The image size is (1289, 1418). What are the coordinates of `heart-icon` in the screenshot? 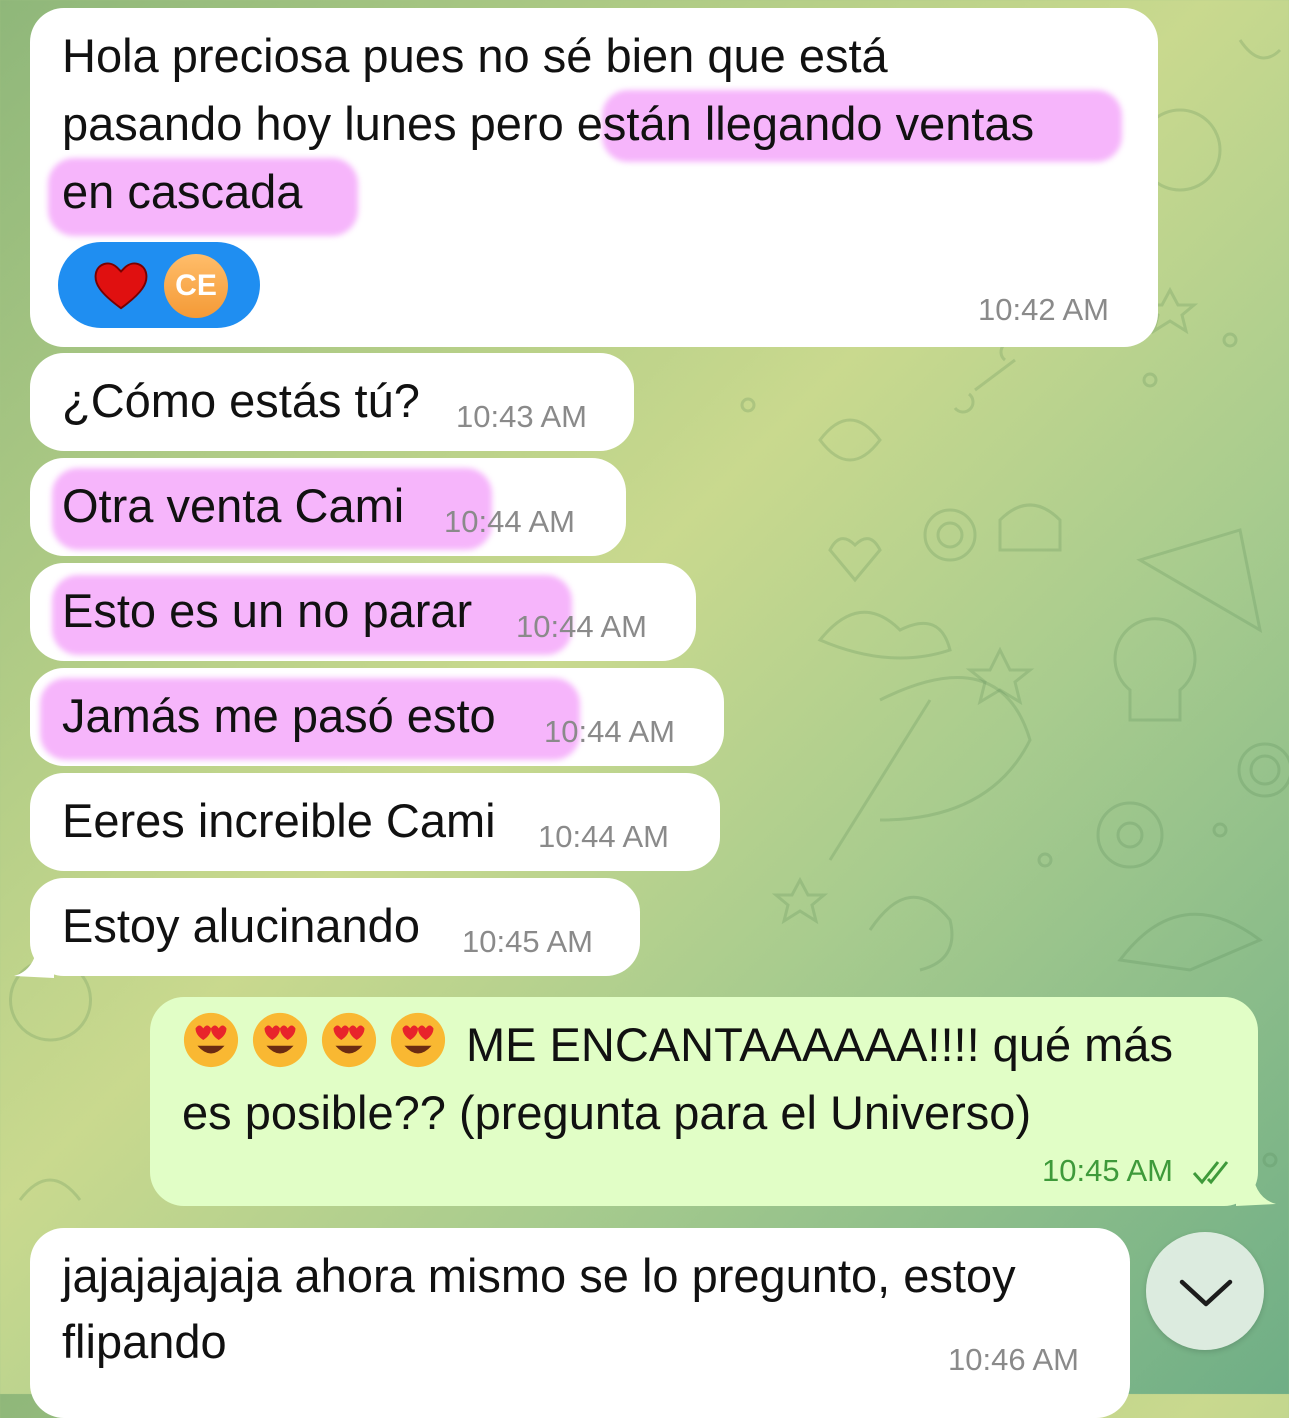 It's located at (121, 286).